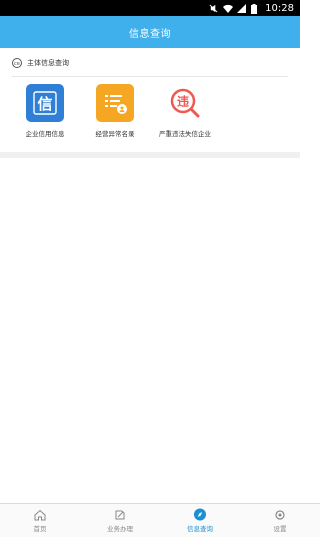 The image size is (320, 537). I want to click on nav-label: 设置, so click(280, 528).